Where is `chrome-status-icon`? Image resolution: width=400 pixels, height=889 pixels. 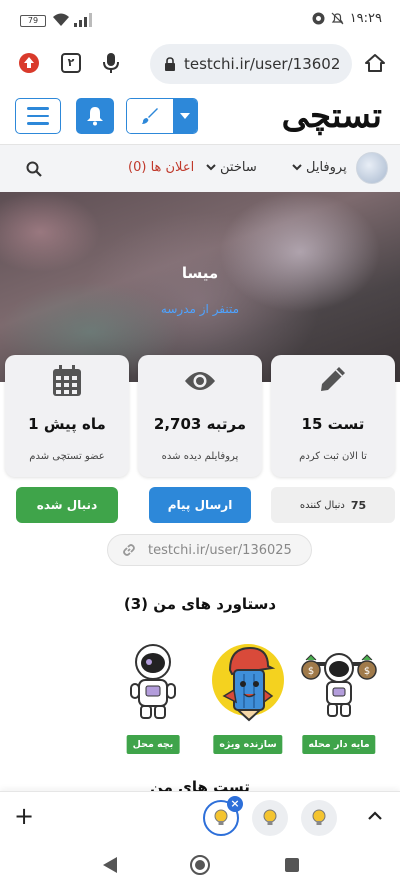 chrome-status-icon is located at coordinates (318, 18).